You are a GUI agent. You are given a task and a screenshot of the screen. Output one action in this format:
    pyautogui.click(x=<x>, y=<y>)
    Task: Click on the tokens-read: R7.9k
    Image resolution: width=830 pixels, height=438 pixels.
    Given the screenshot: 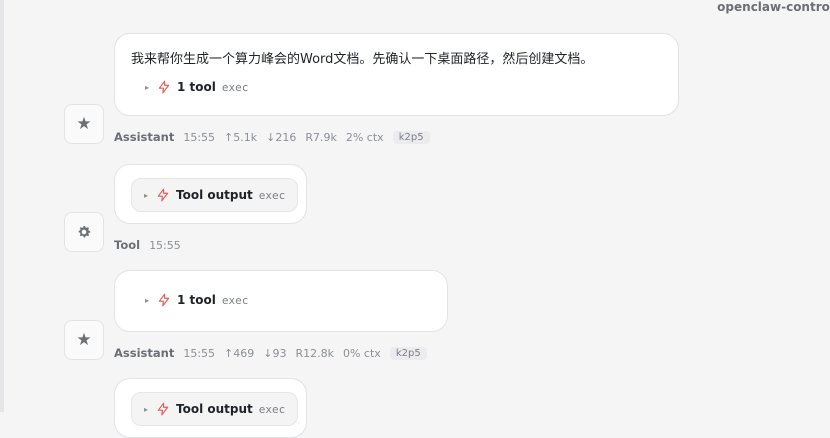 What is the action you would take?
    pyautogui.click(x=321, y=137)
    